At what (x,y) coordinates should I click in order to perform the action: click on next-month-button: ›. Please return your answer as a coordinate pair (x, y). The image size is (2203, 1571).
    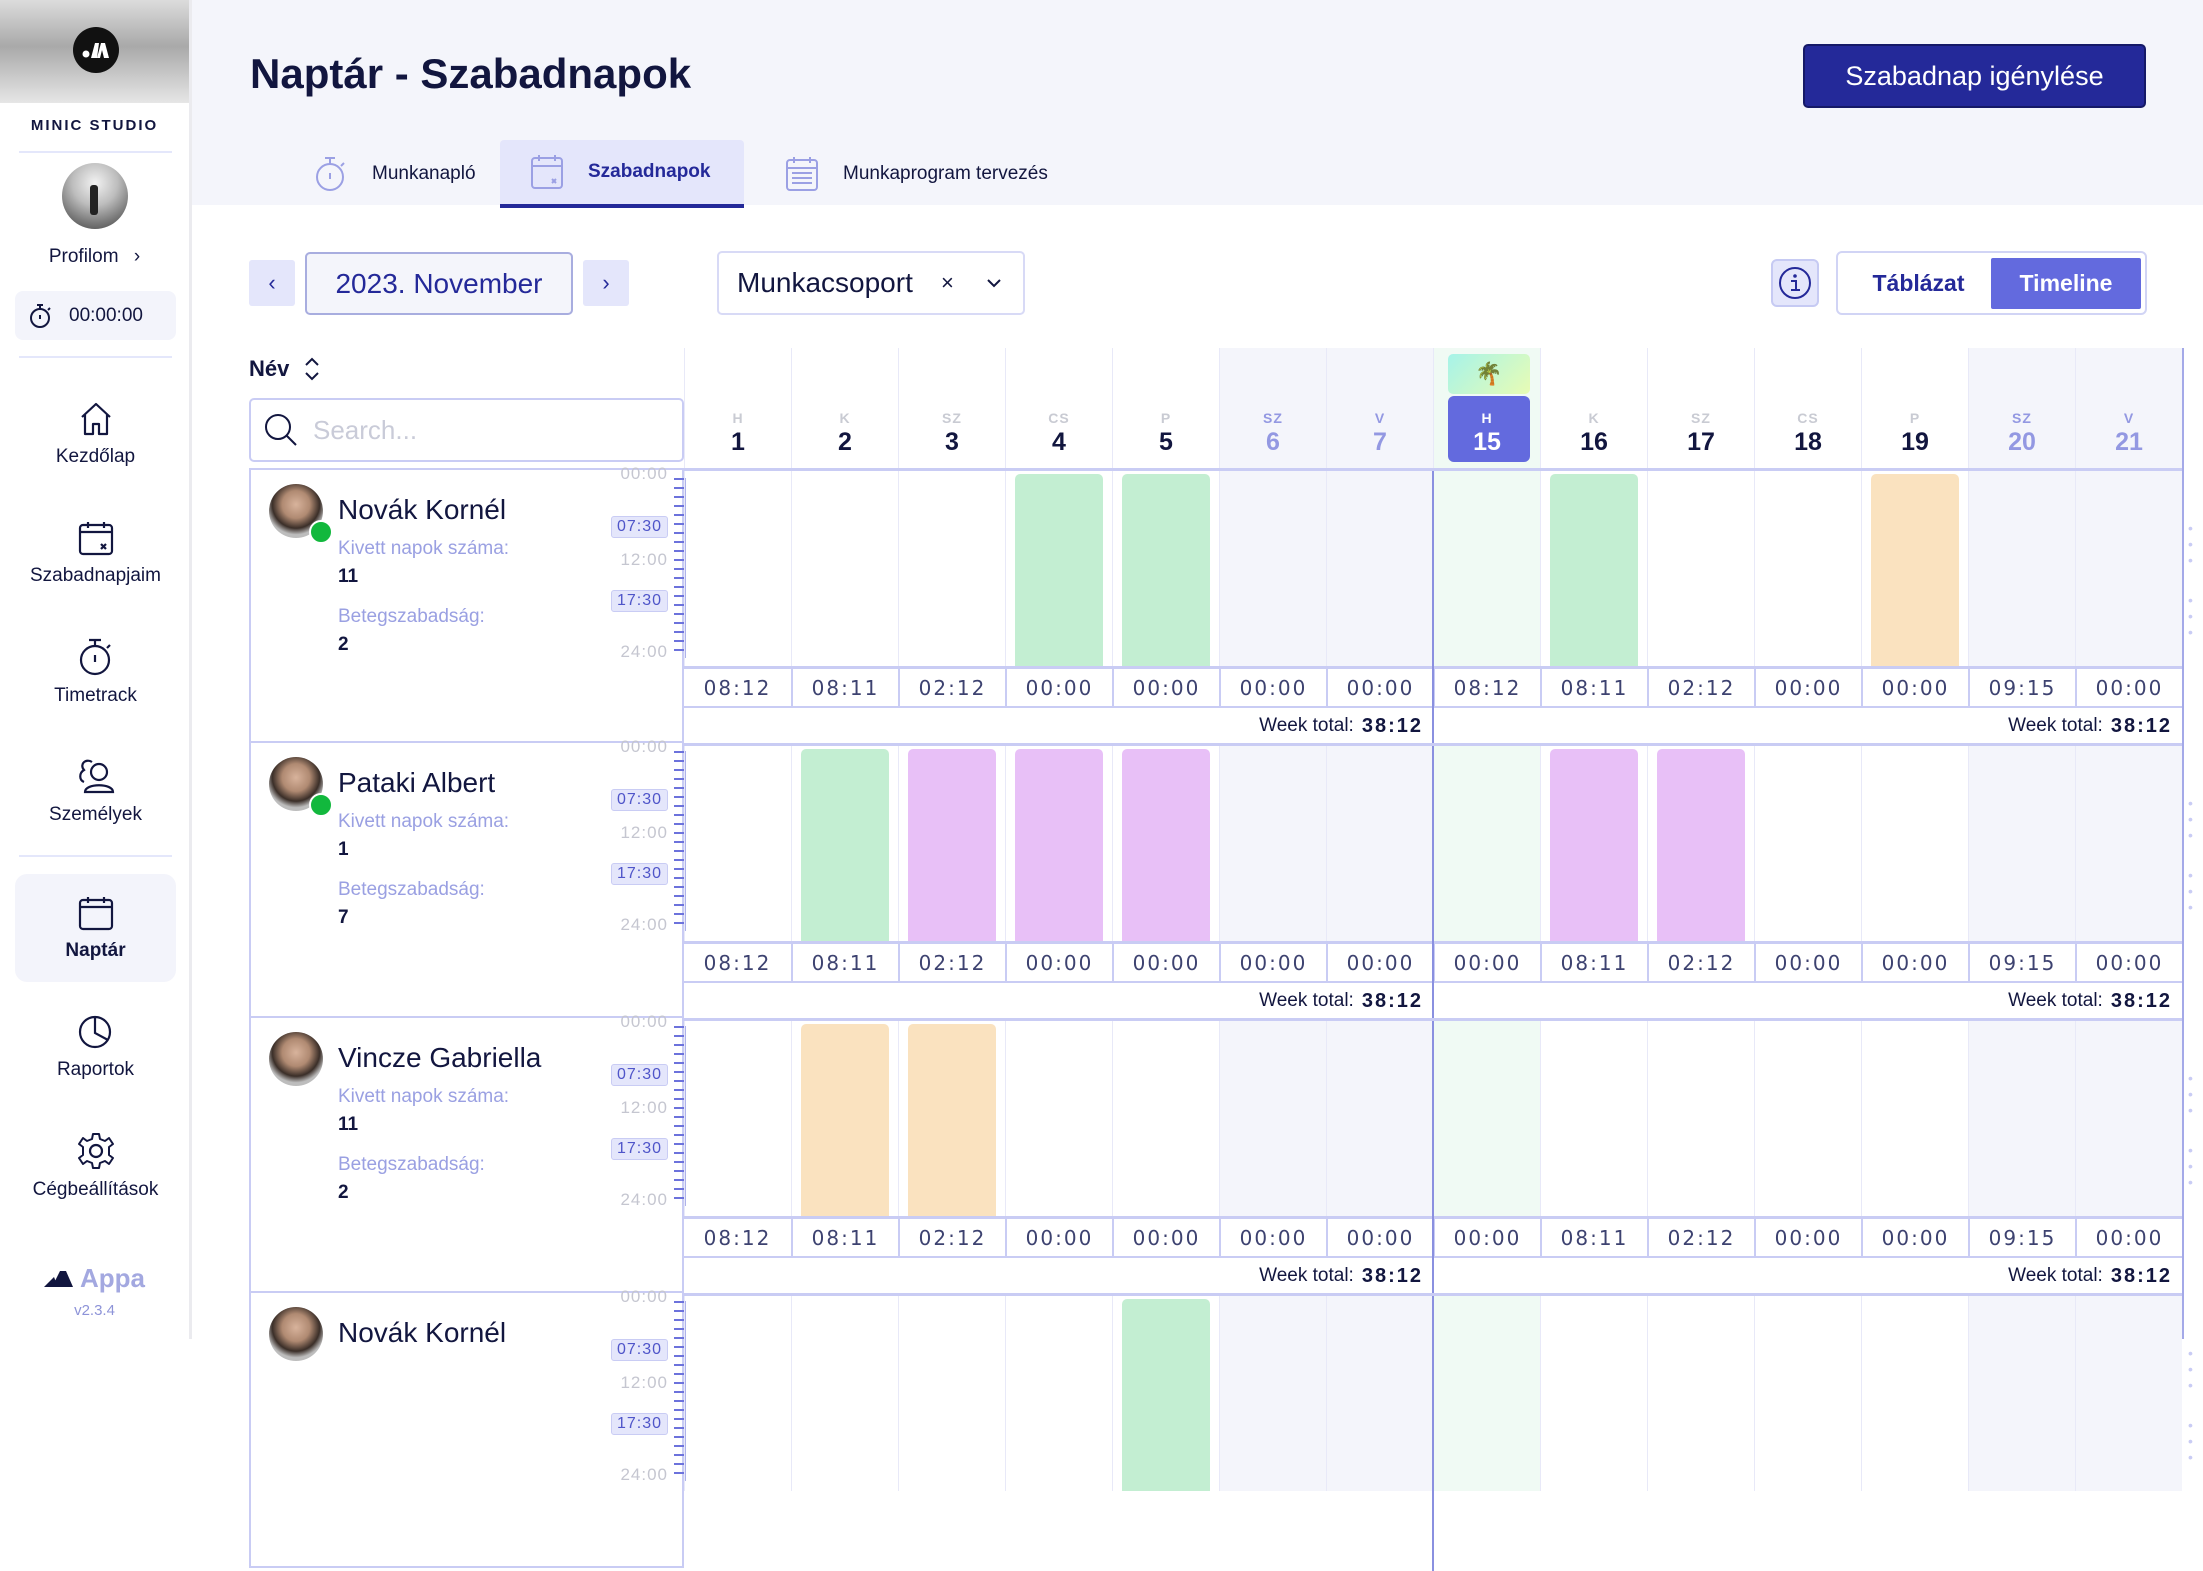
    Looking at the image, I should click on (606, 283).